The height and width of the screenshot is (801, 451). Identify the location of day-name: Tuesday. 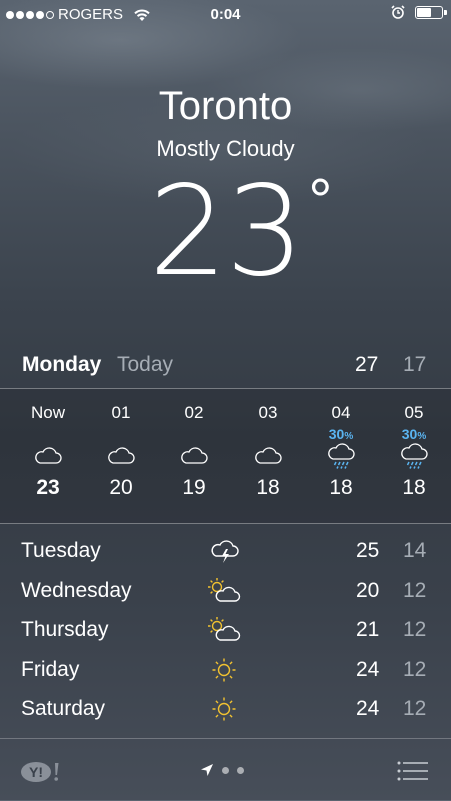
(61, 550).